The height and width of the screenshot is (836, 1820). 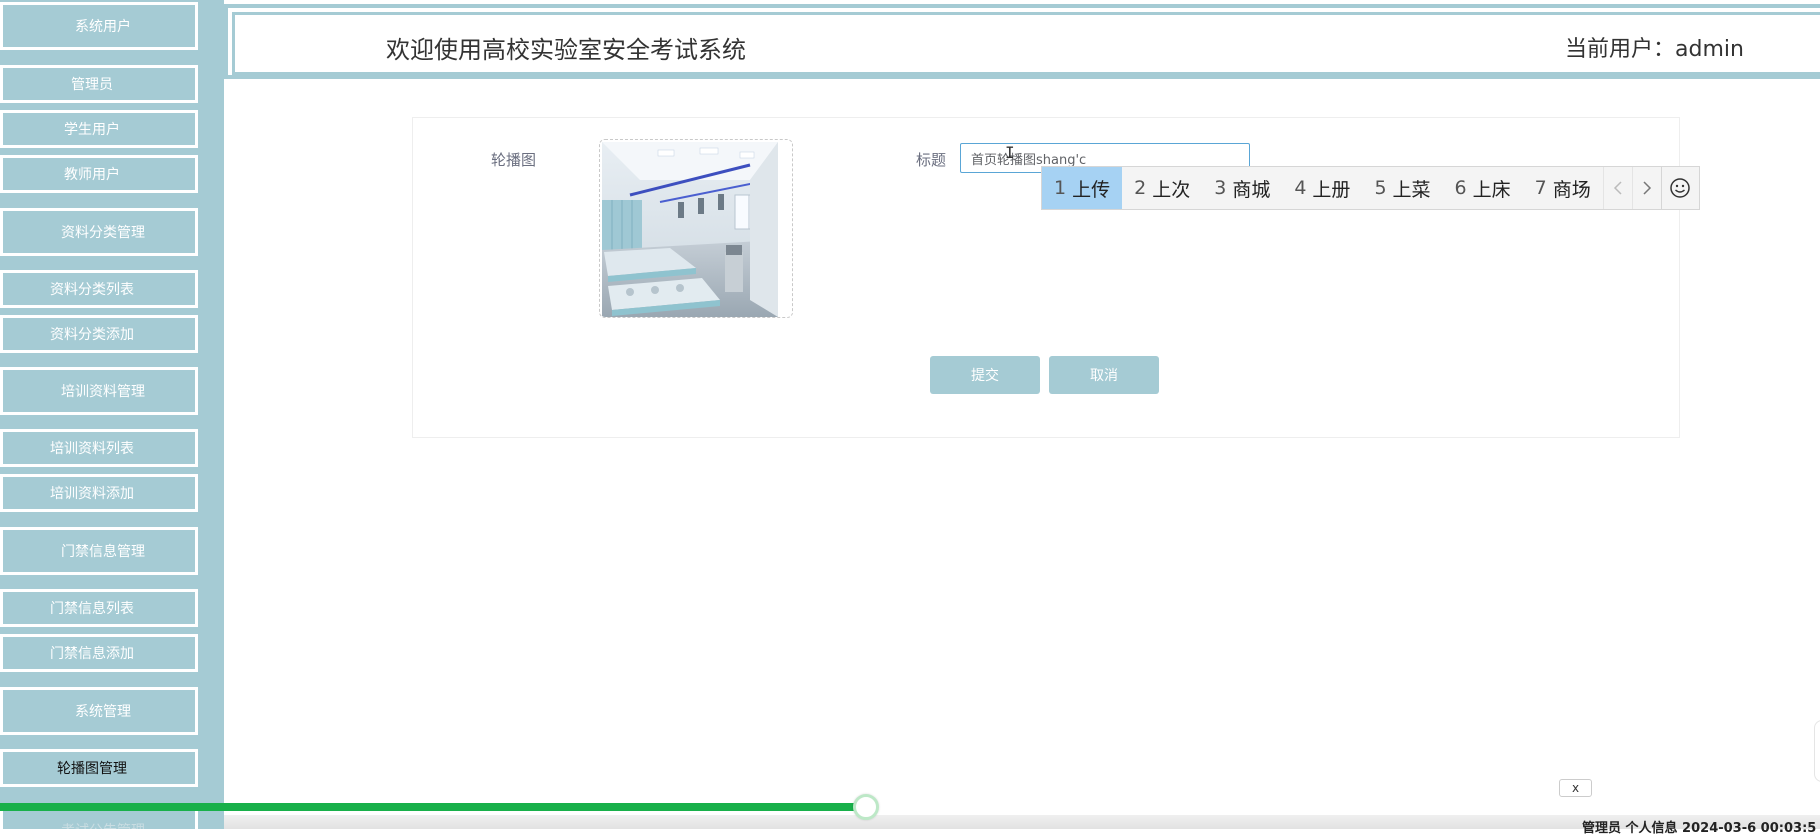 What do you see at coordinates (103, 552) in the screenshot?
I see `sidebar-item-label: 门禁信息管理` at bounding box center [103, 552].